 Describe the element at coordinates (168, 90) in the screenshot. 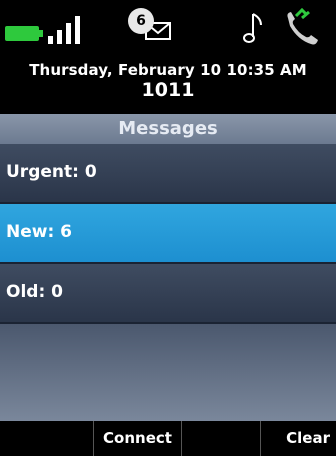

I see `extension-number: 1011` at that location.